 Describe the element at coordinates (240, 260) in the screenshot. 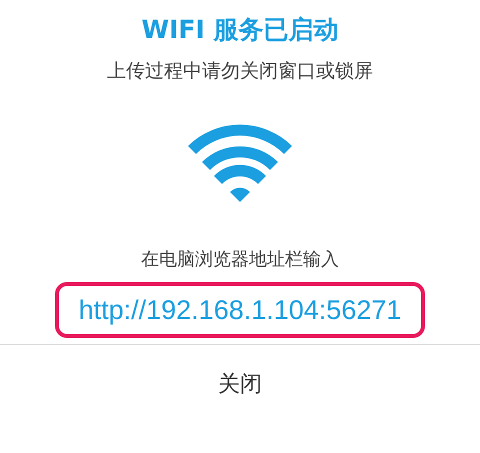

I see `instruction-text: 在电脑浏览器地址栏输入` at that location.